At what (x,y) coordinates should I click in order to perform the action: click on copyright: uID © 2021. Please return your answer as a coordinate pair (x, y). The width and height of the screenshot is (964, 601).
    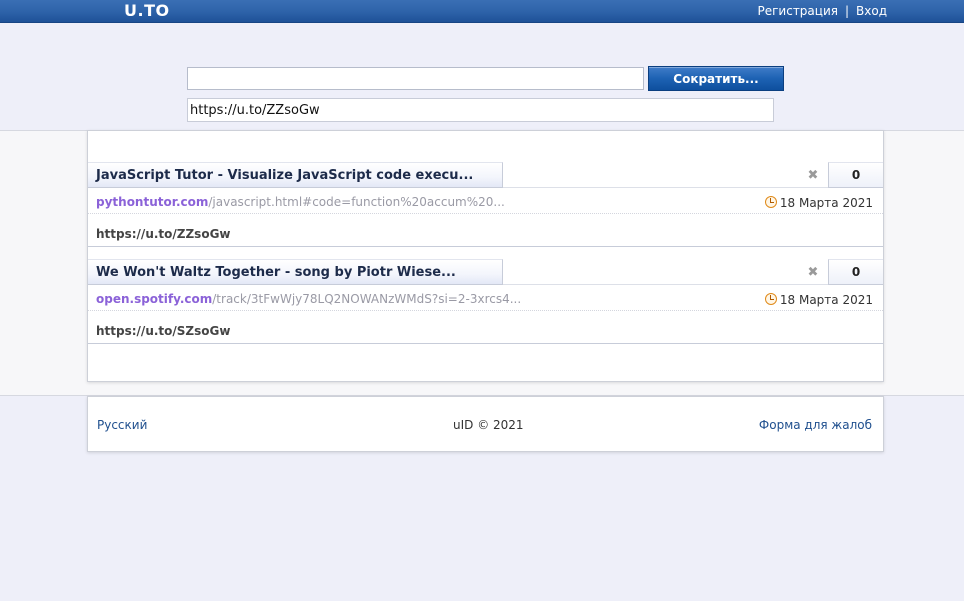
    Looking at the image, I should click on (488, 425).